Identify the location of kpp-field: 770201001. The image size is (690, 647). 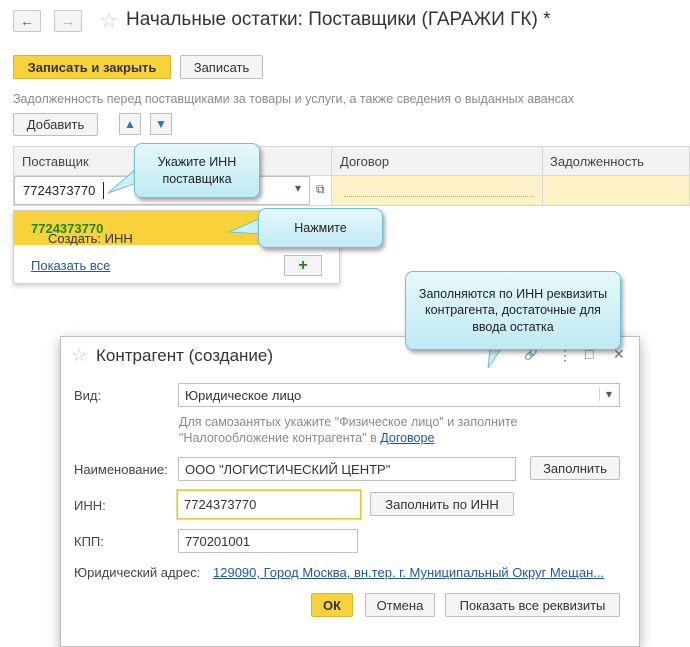
(268, 541).